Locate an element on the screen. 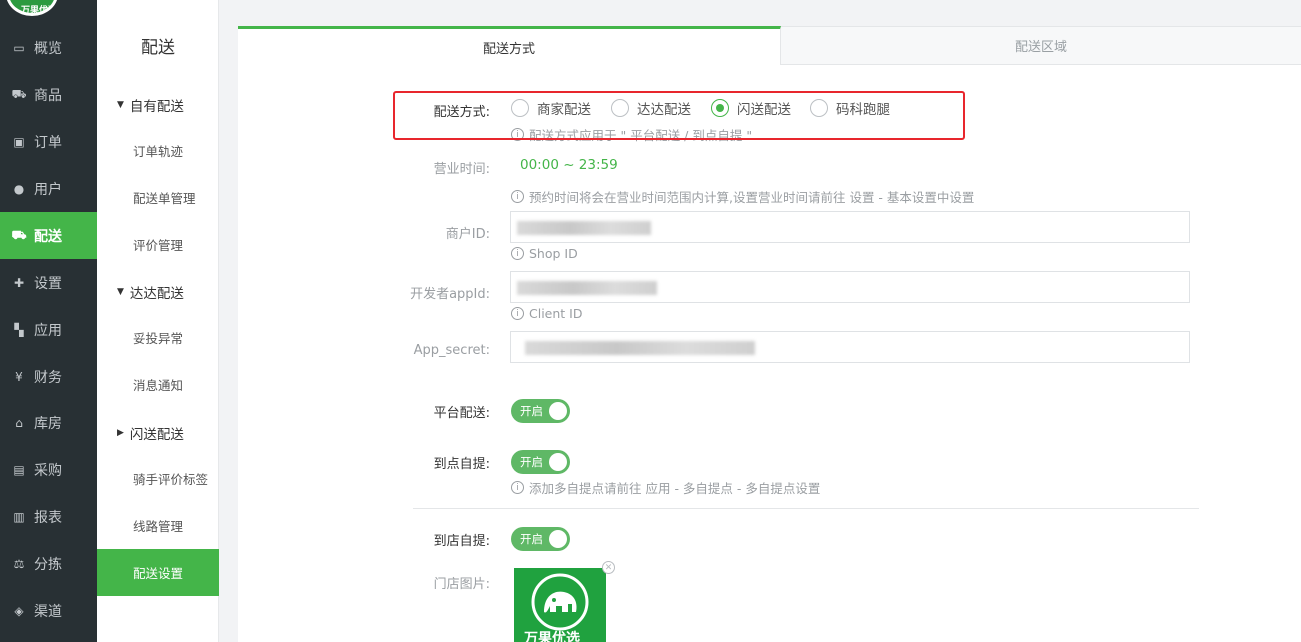 This screenshot has width=1301, height=642. hint-text: Client ID is located at coordinates (556, 313).